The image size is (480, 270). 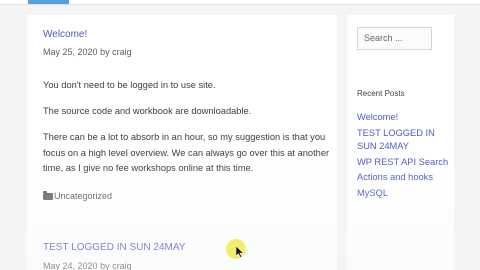 I want to click on post-meta: May 25, 2020 by craig, so click(x=87, y=52).